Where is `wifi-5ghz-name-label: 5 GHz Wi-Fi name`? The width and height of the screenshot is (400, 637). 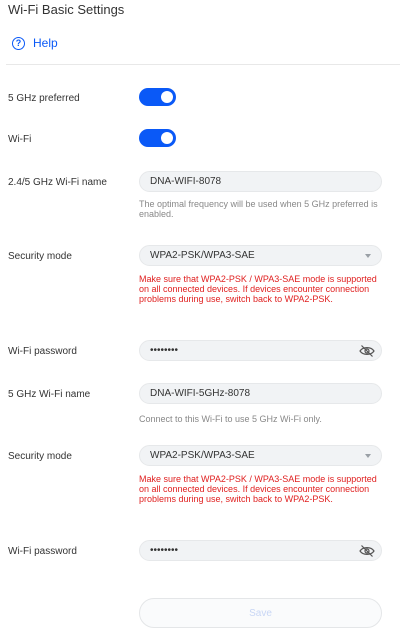
wifi-5ghz-name-label: 5 GHz Wi-Fi name is located at coordinates (49, 394).